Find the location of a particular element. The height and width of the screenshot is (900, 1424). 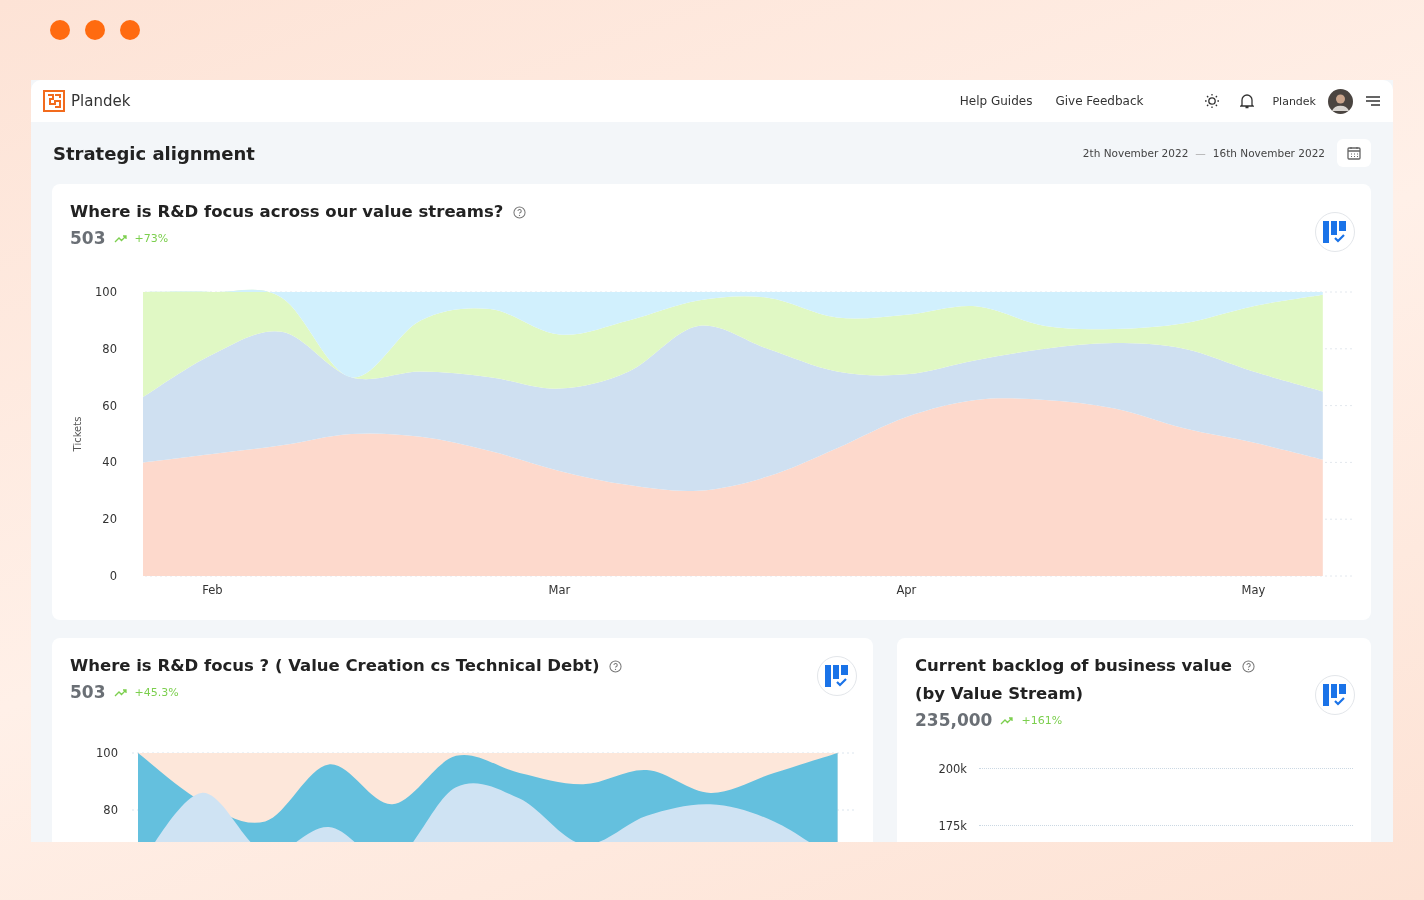

x-tick-label: Feb is located at coordinates (212, 590).